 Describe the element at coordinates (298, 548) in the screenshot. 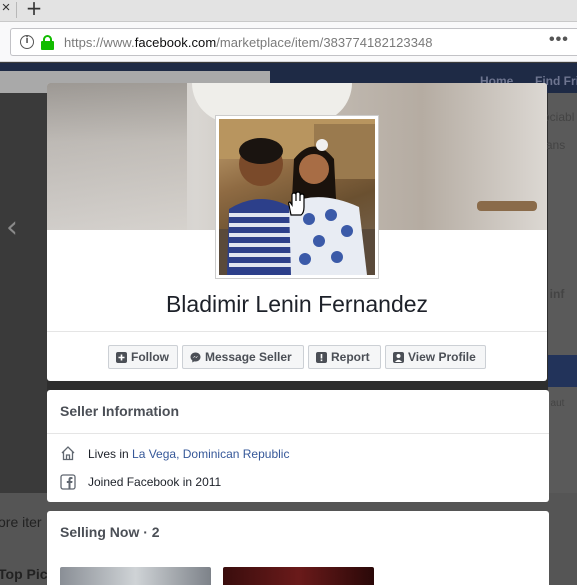

I see `selling-now-card: Selling Now · 2` at that location.